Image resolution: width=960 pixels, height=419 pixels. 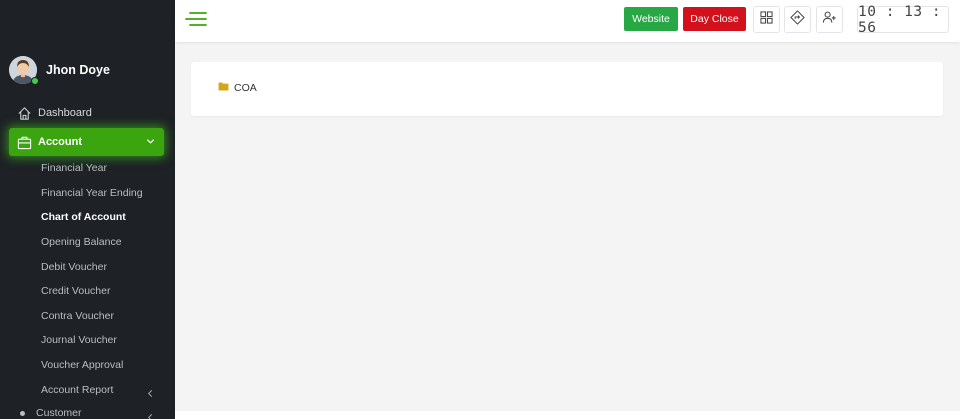 What do you see at coordinates (903, 20) in the screenshot?
I see `digital-clock: 10 : 13 : 56` at bounding box center [903, 20].